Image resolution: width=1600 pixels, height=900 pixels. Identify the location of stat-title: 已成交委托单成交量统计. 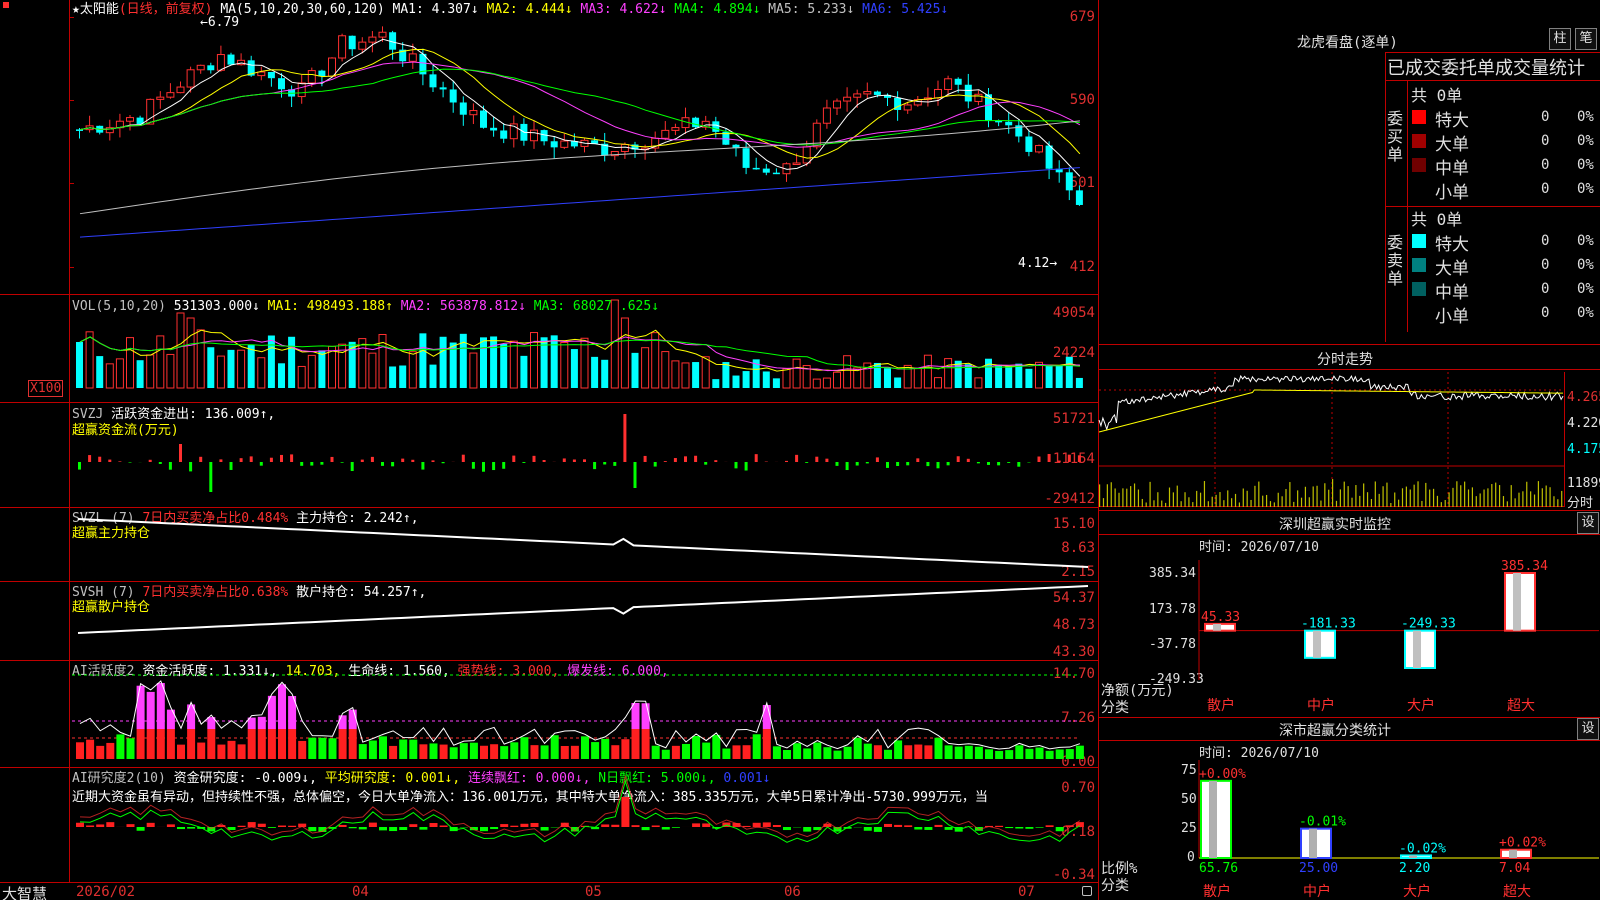
(1486, 68).